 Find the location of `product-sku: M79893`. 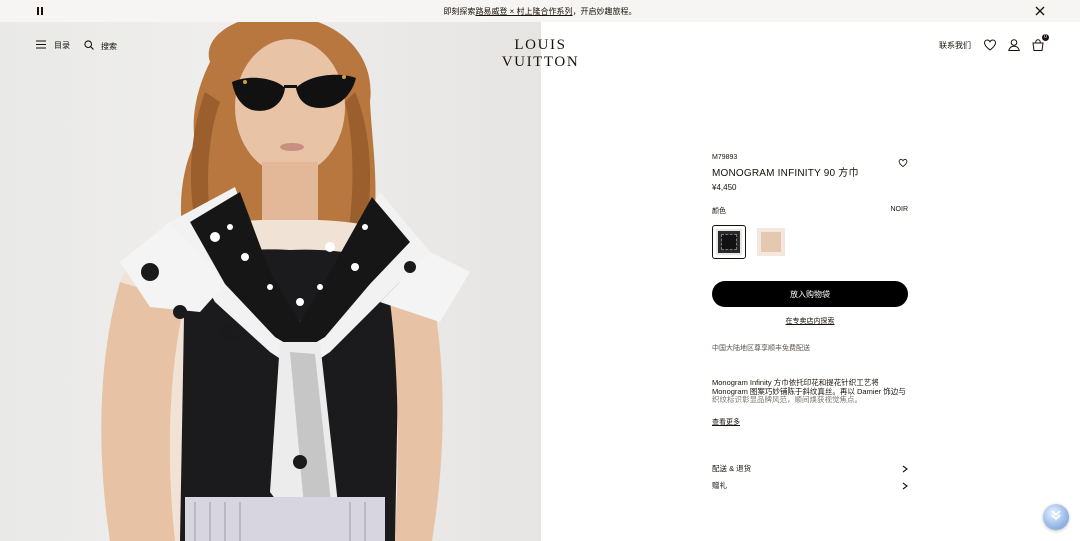

product-sku: M79893 is located at coordinates (725, 157).